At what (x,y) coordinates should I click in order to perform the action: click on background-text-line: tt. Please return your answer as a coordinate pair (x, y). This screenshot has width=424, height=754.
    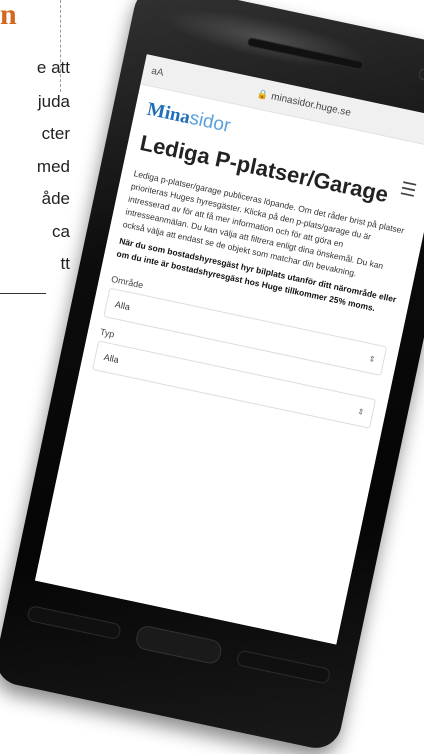
    Looking at the image, I should click on (65, 263).